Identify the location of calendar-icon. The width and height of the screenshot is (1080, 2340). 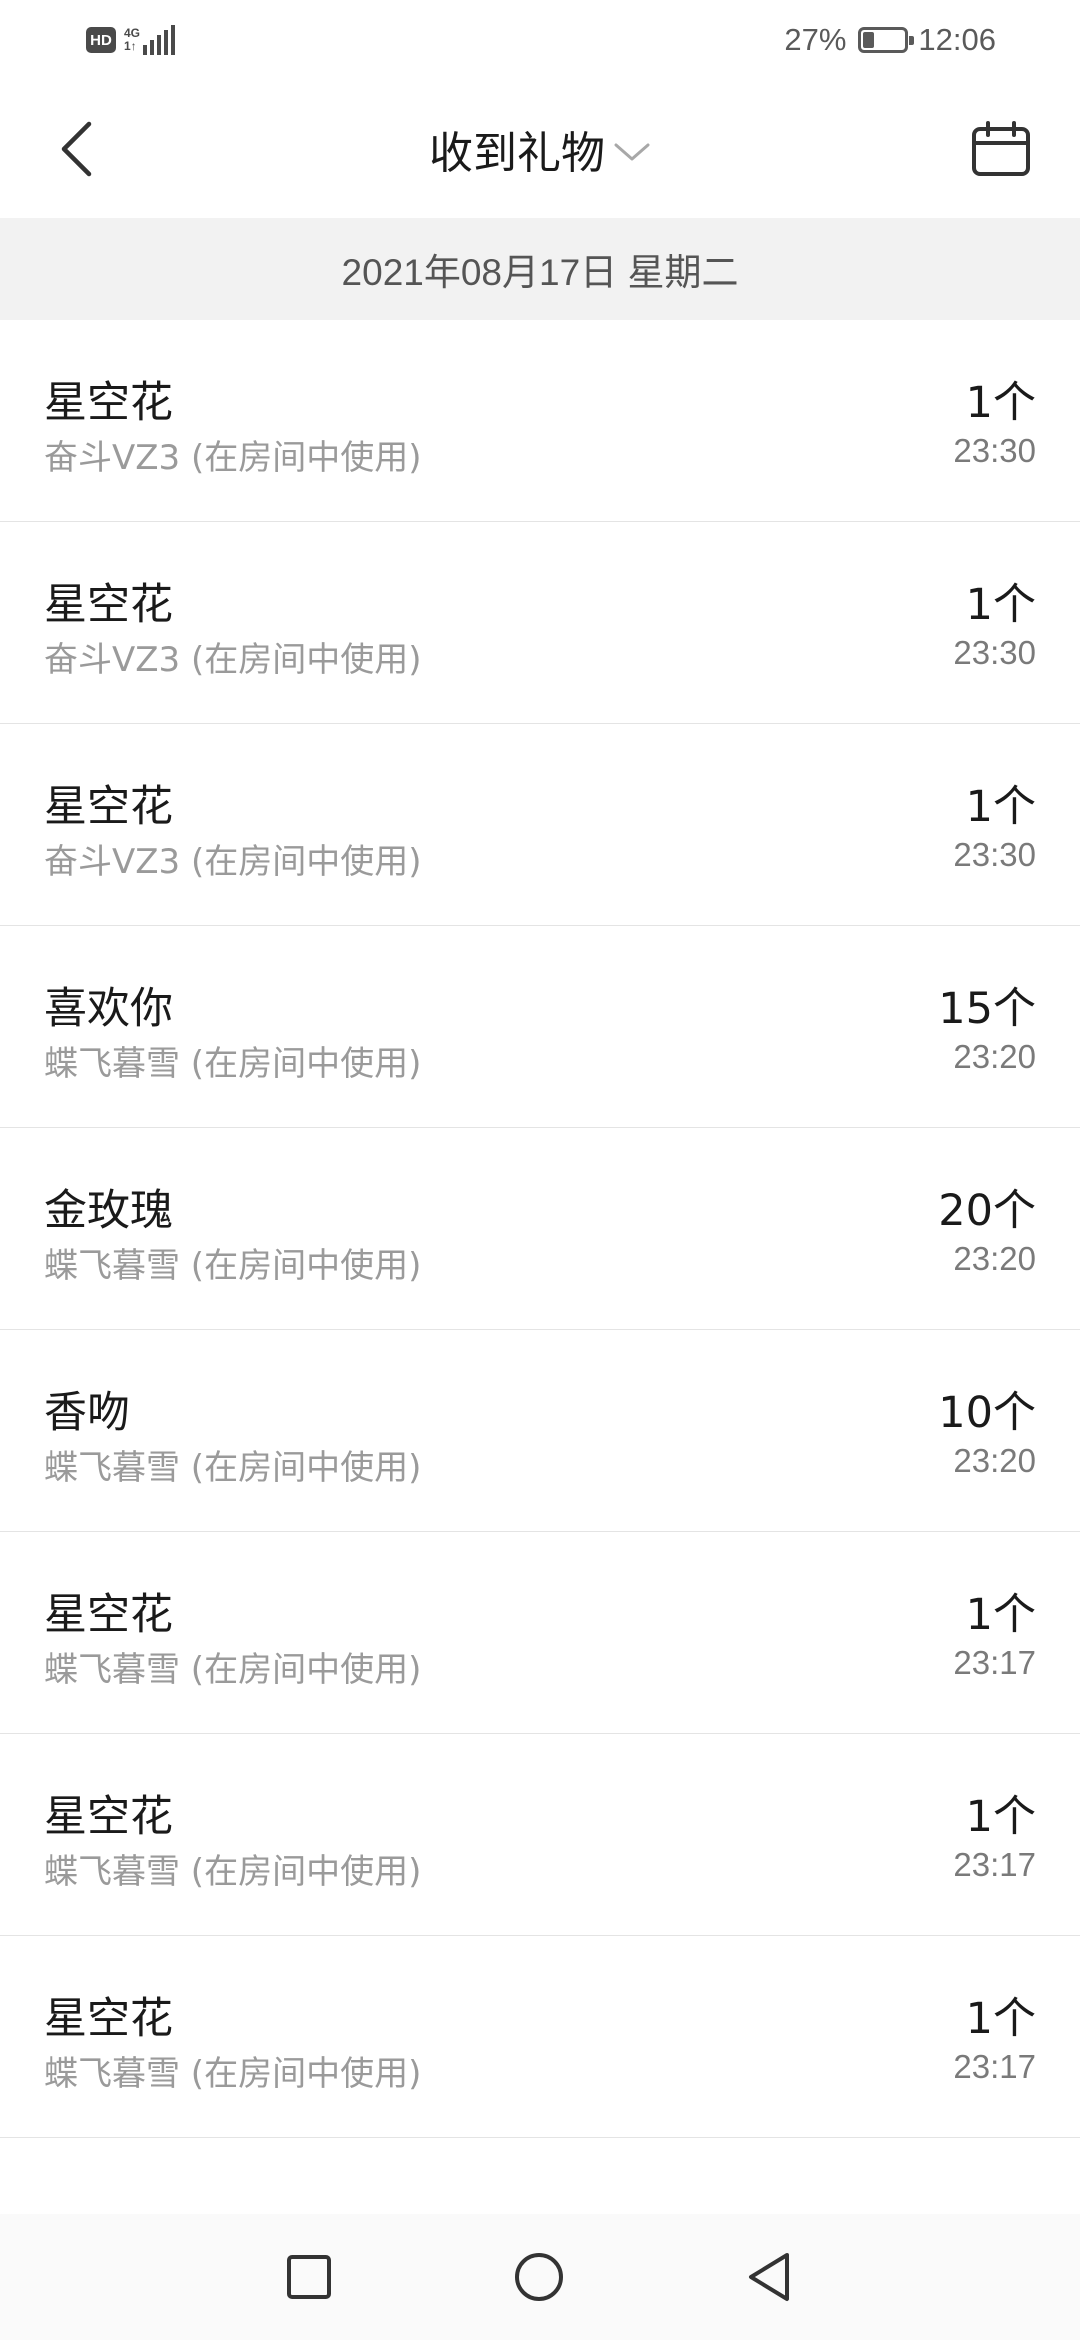
(1001, 148).